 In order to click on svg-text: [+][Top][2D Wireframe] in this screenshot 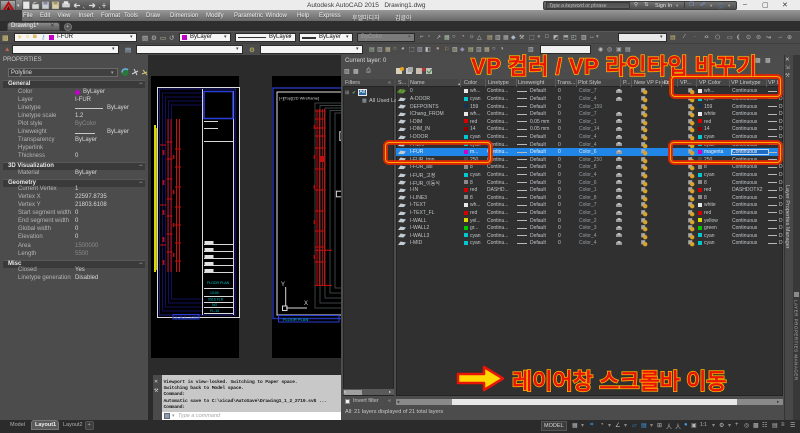, I will do `click(299, 98)`.